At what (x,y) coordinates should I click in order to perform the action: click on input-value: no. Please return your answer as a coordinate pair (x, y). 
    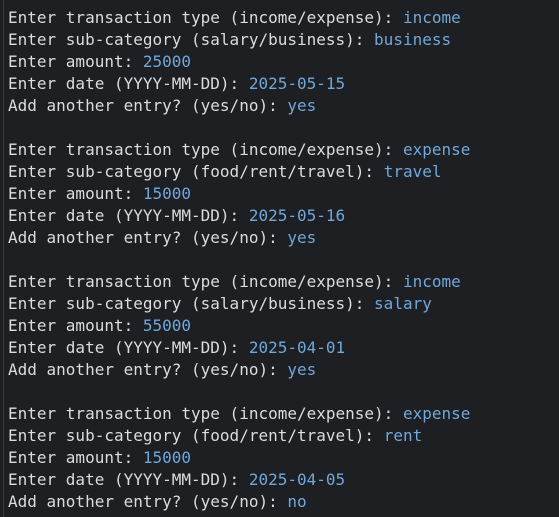
    Looking at the image, I should click on (297, 501).